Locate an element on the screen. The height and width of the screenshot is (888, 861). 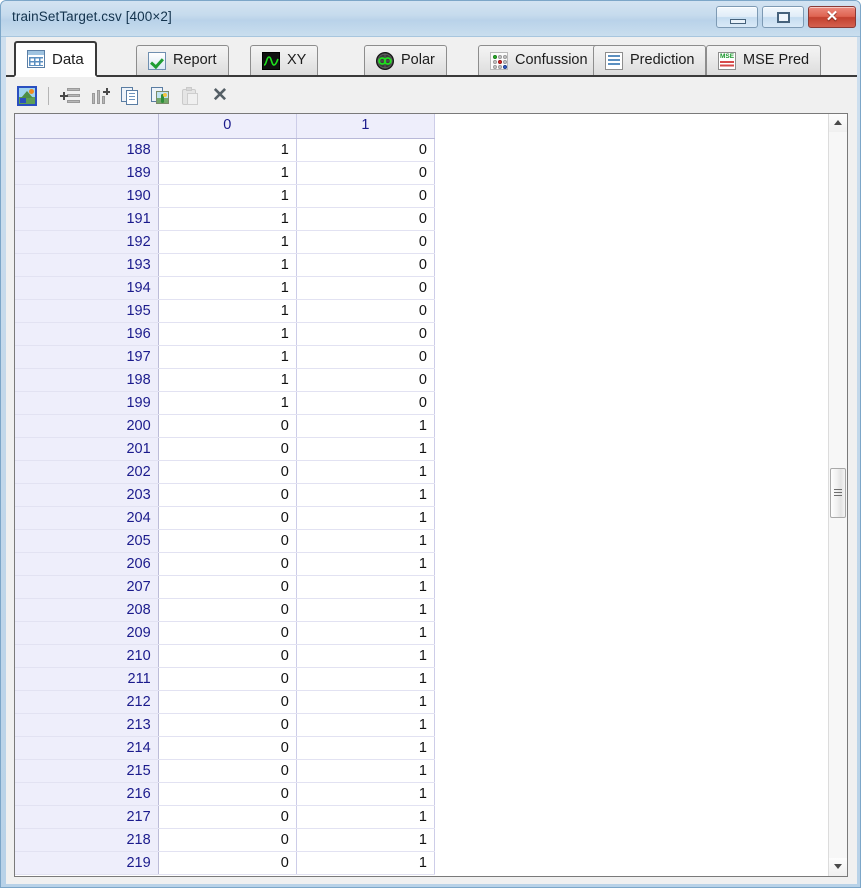
row-header-cell: 218 is located at coordinates (87, 840).